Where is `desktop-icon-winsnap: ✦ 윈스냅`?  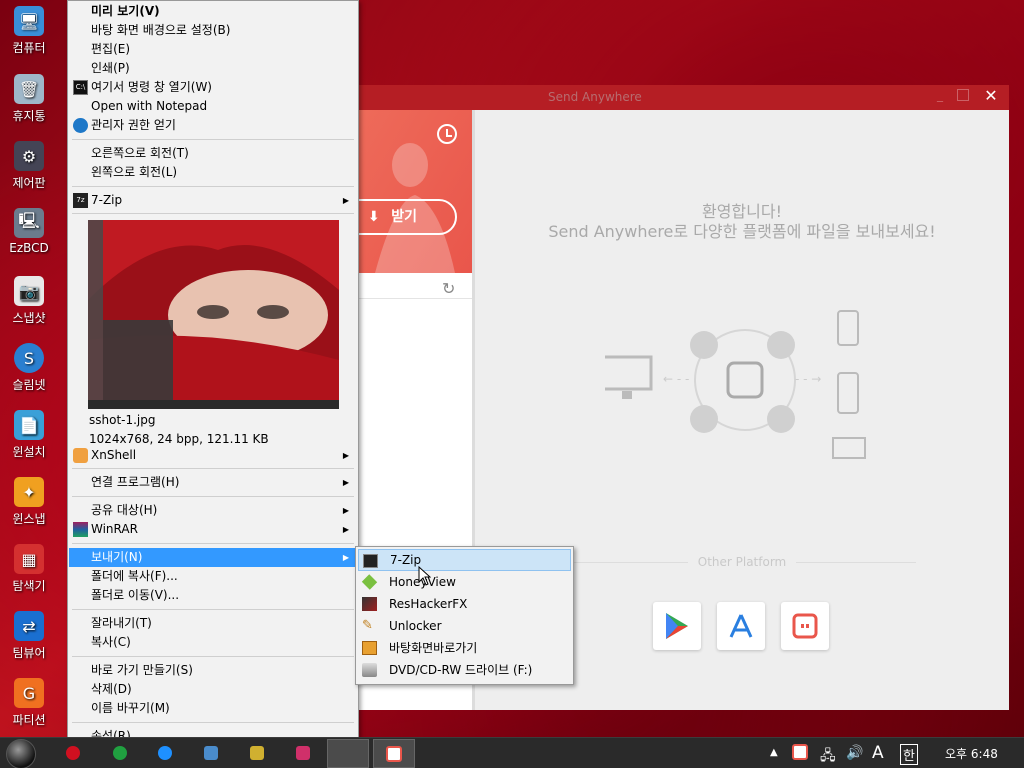 desktop-icon-winsnap: ✦ 윈스냅 is located at coordinates (29, 502).